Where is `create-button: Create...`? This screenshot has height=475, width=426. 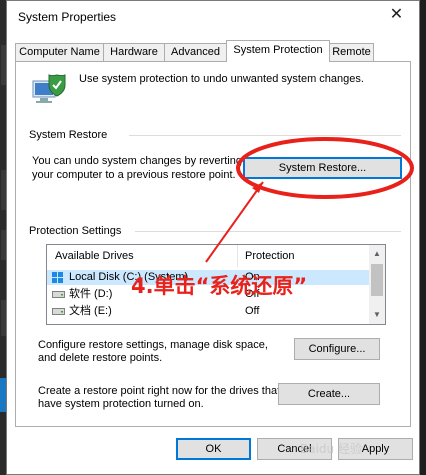 create-button: Create... is located at coordinates (329, 394).